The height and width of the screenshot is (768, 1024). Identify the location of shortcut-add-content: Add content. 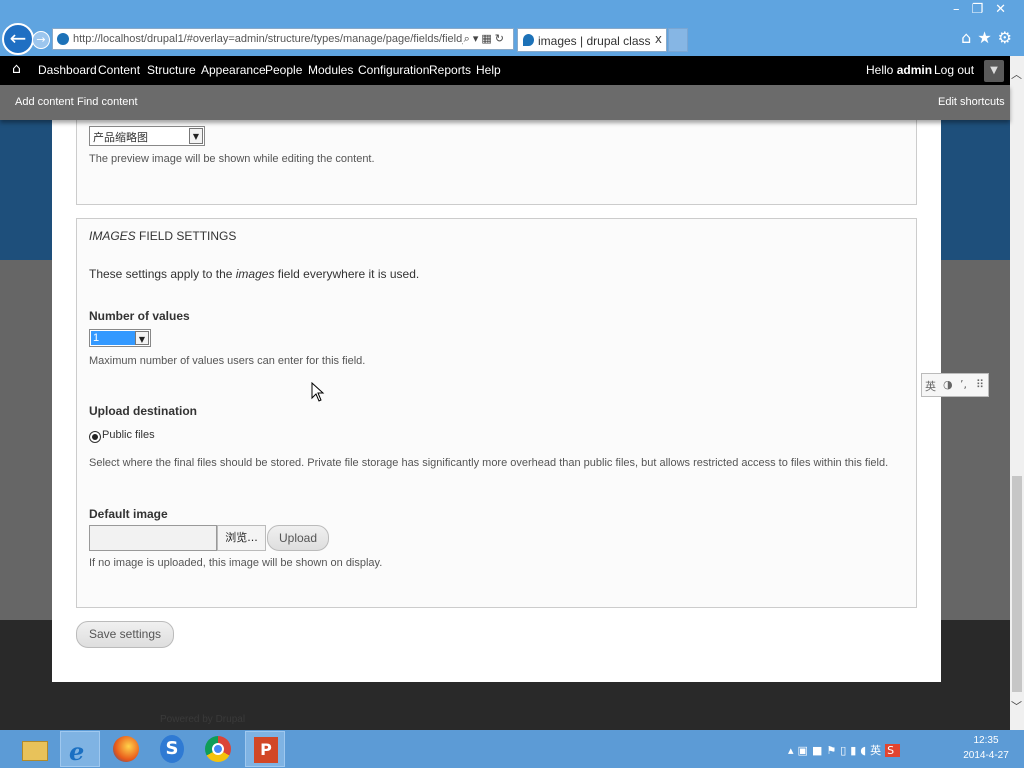
(44, 102).